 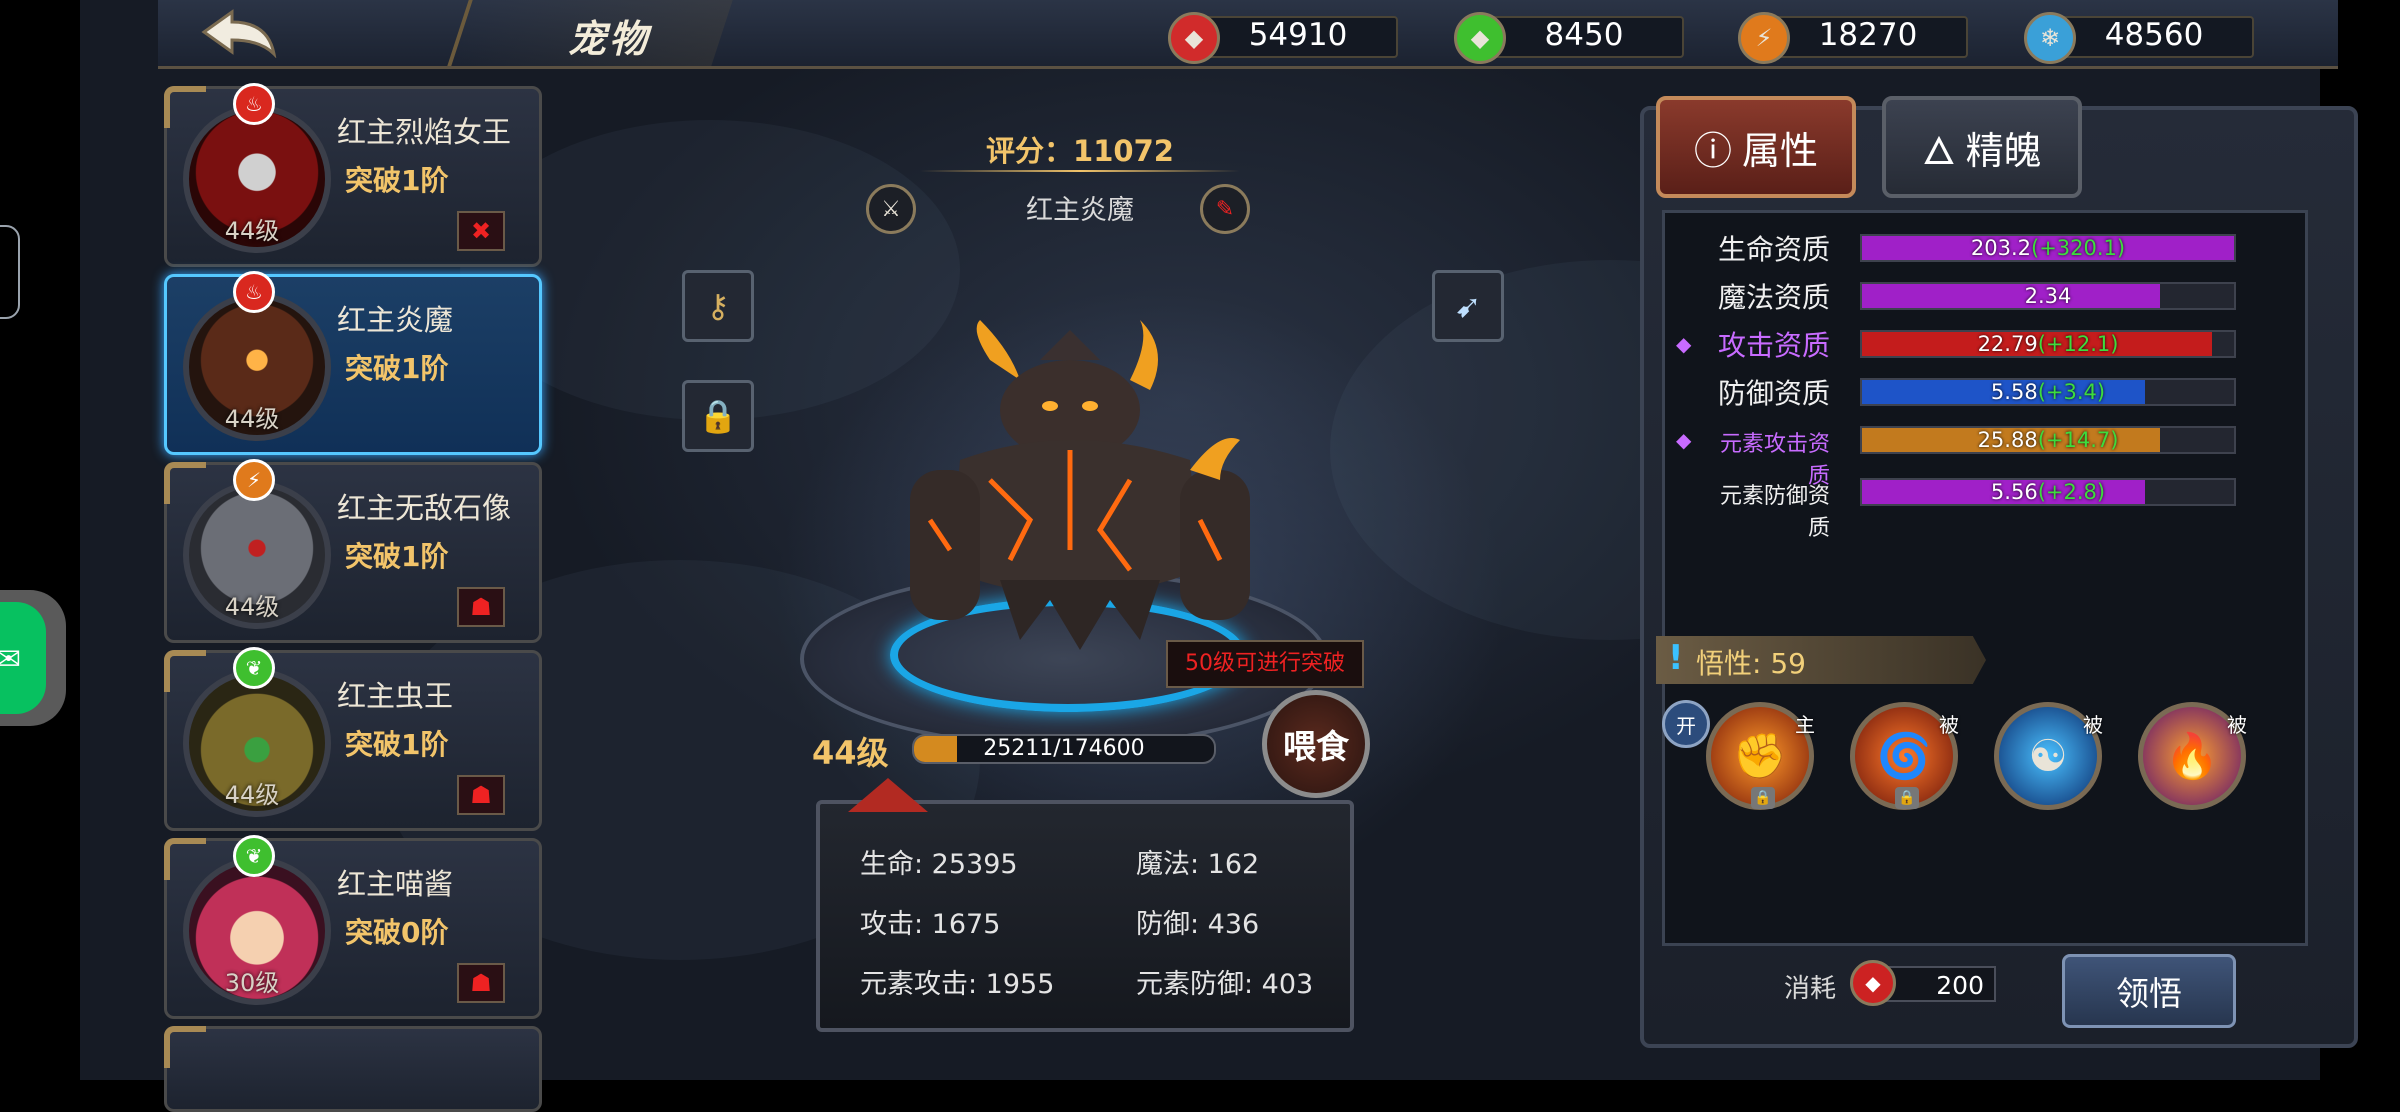 What do you see at coordinates (424, 508) in the screenshot?
I see `pet-name: 红主无敌石像` at bounding box center [424, 508].